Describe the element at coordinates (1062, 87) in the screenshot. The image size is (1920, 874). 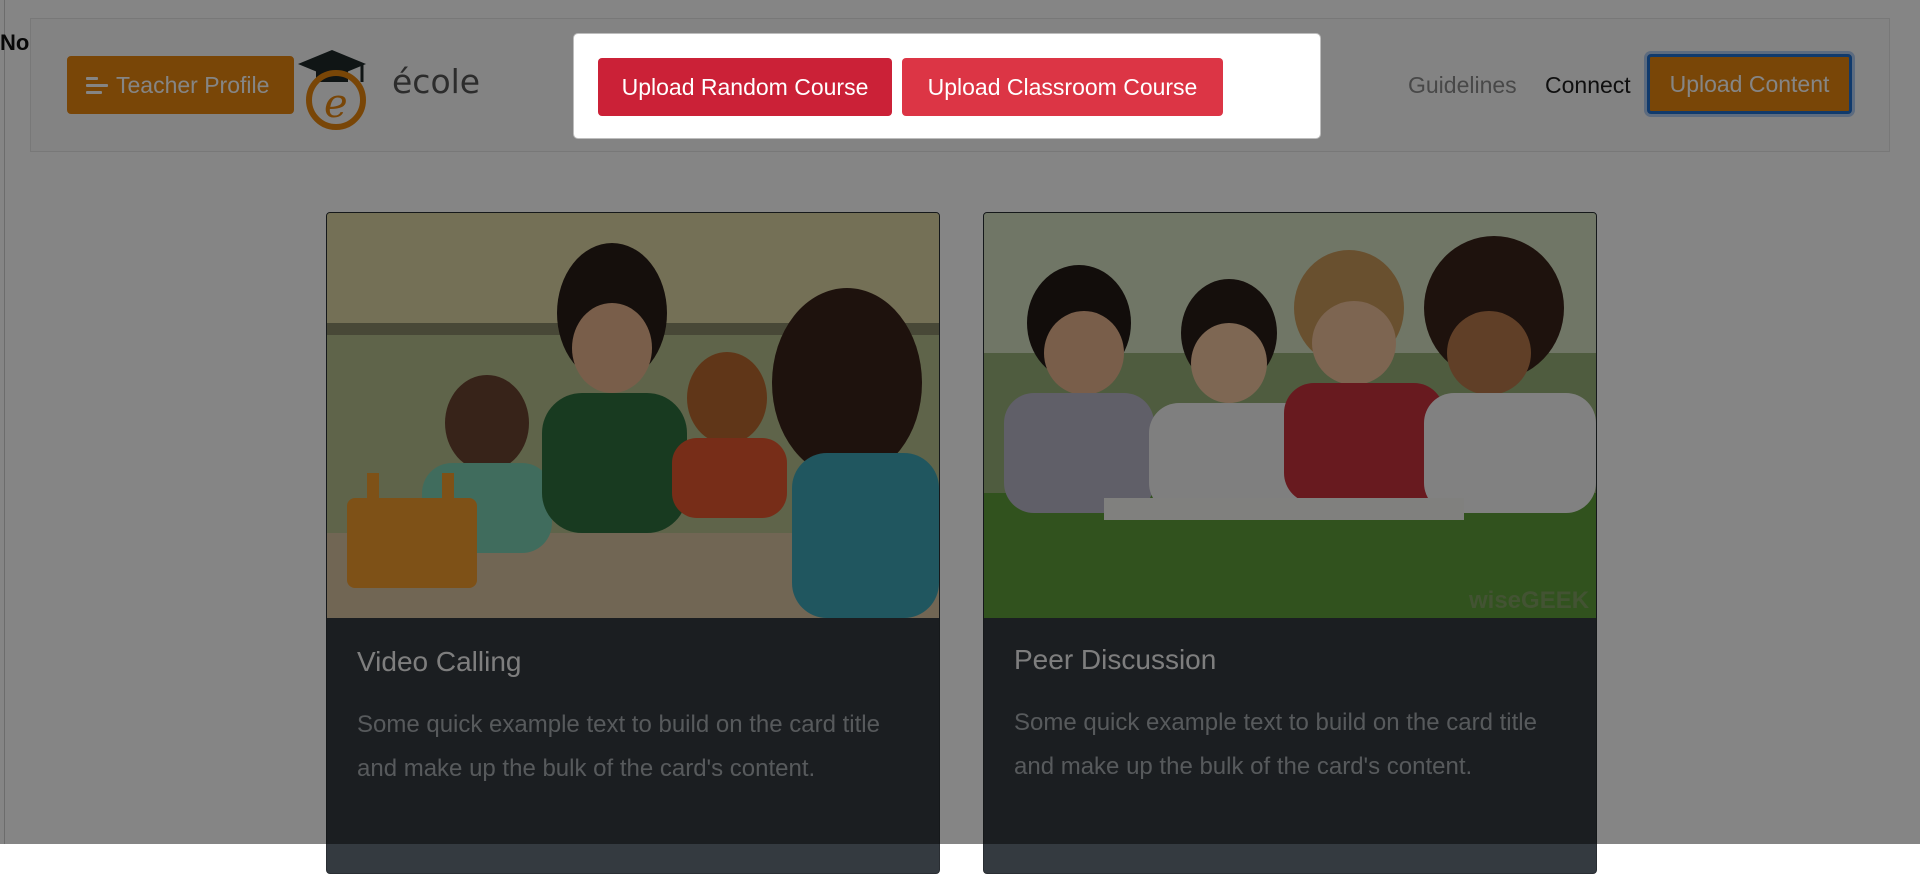
I see `upload-classroom-course-button: Upload Classroom Course` at that location.